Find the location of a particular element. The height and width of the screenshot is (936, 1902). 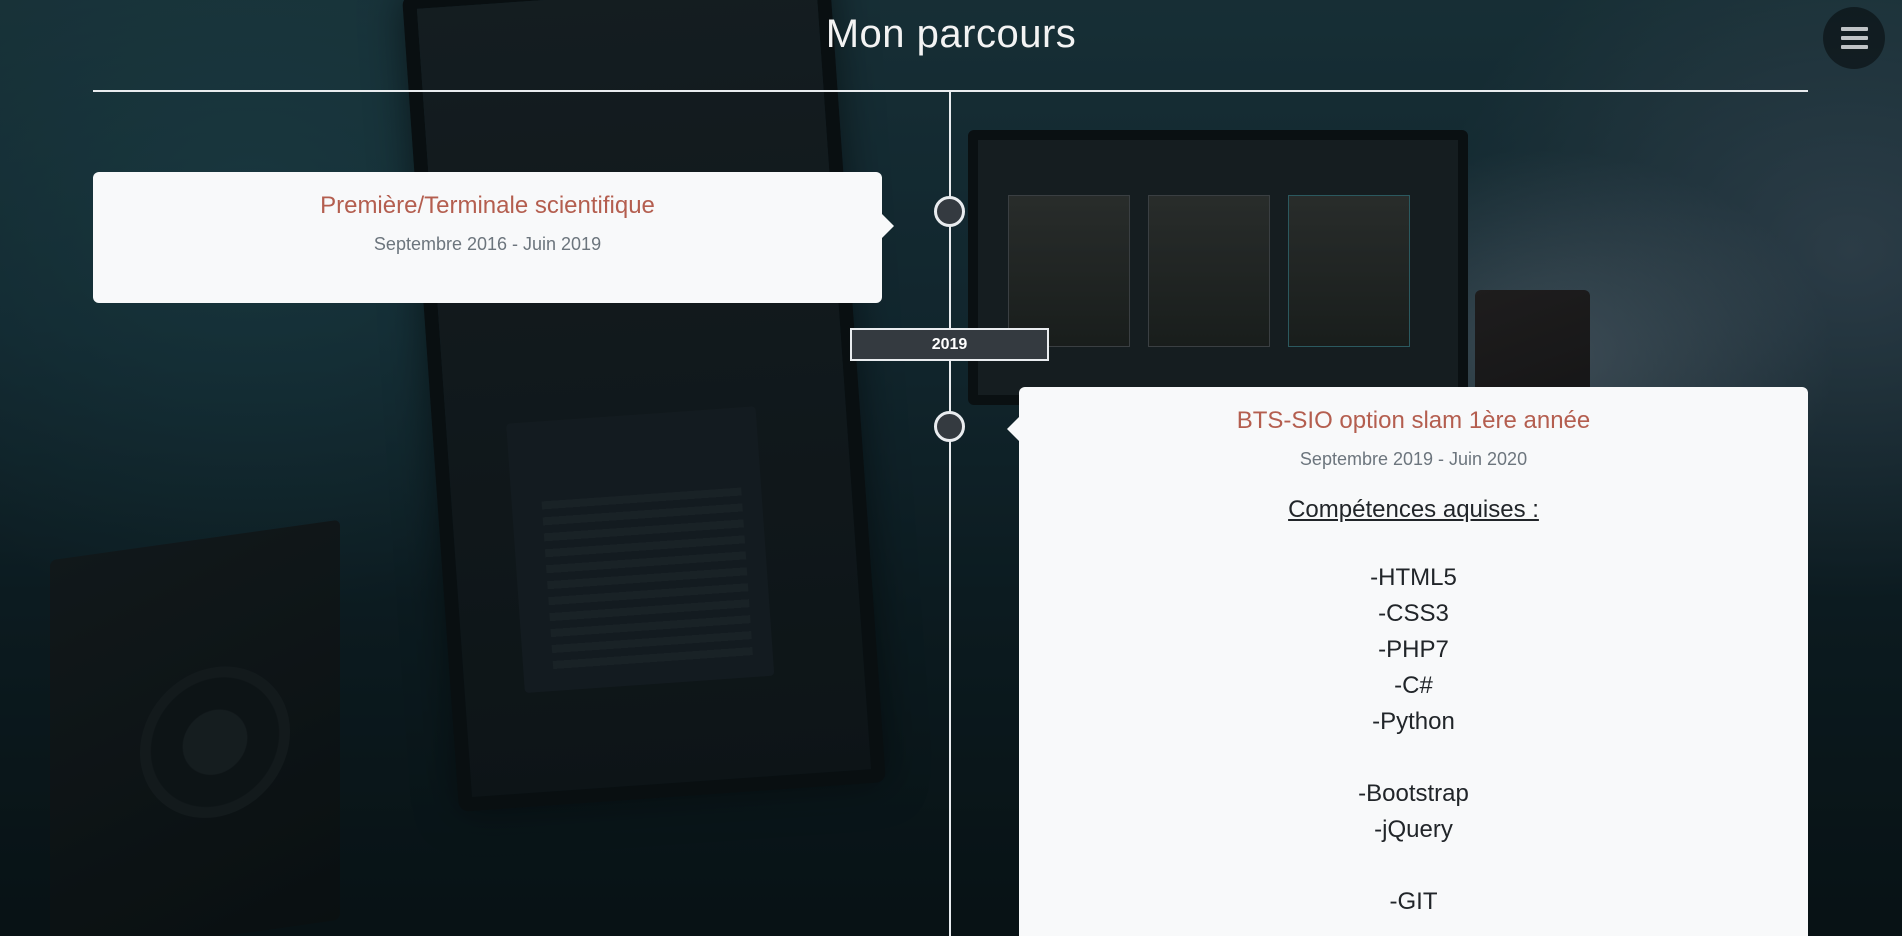

skills-heading: Compétences aquises : is located at coordinates (1413, 509).